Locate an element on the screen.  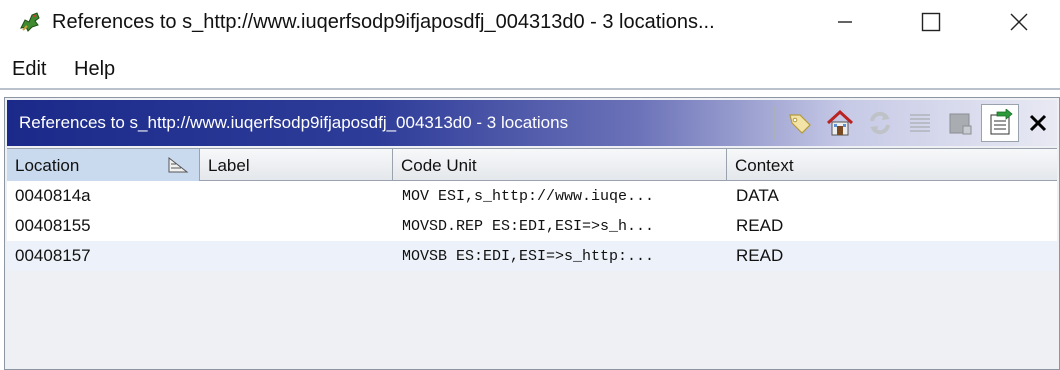
column-label-location: Location is located at coordinates (47, 165).